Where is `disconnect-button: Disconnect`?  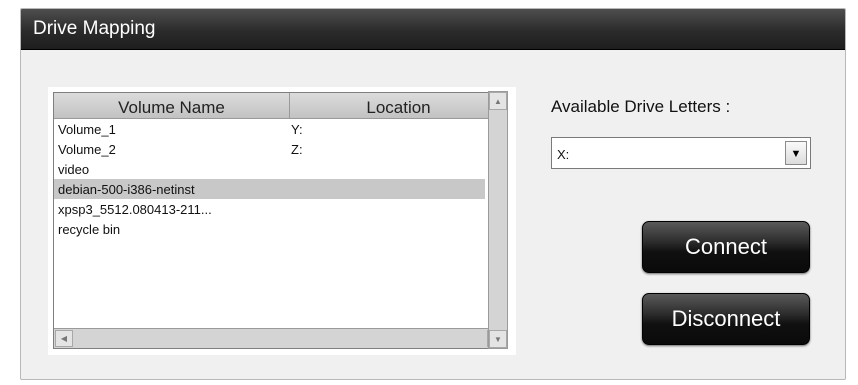 disconnect-button: Disconnect is located at coordinates (726, 319).